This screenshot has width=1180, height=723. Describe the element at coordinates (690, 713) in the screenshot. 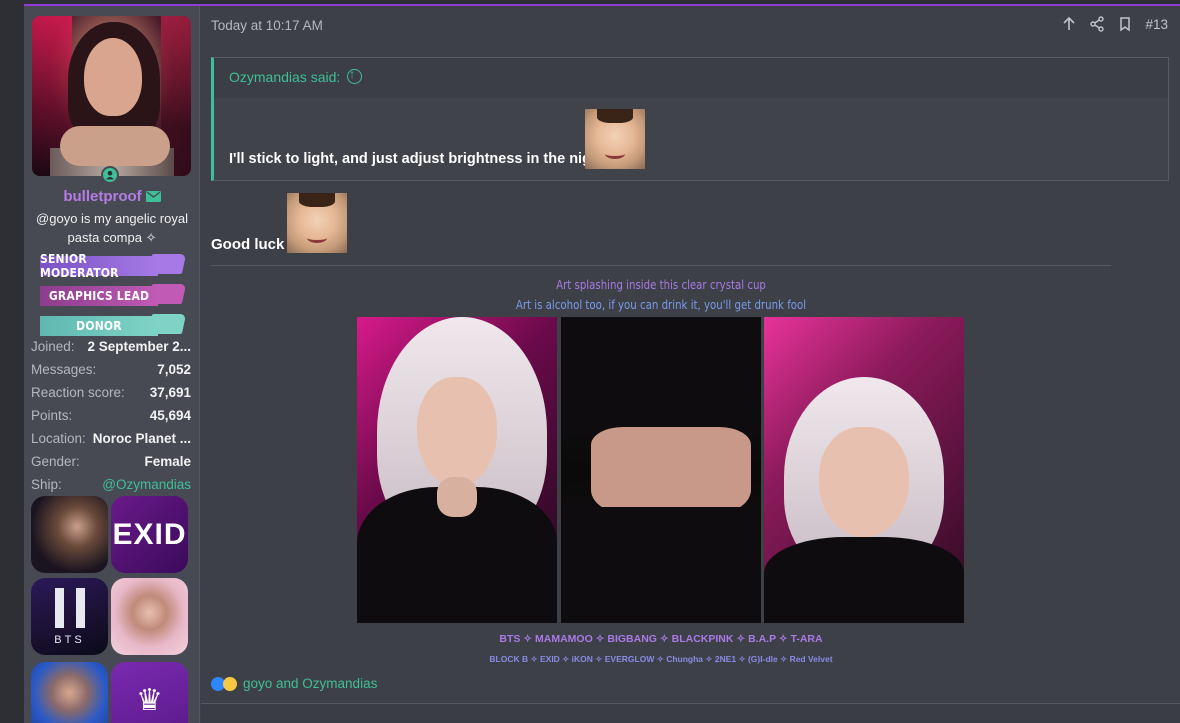

I see `post-footer-bar` at that location.